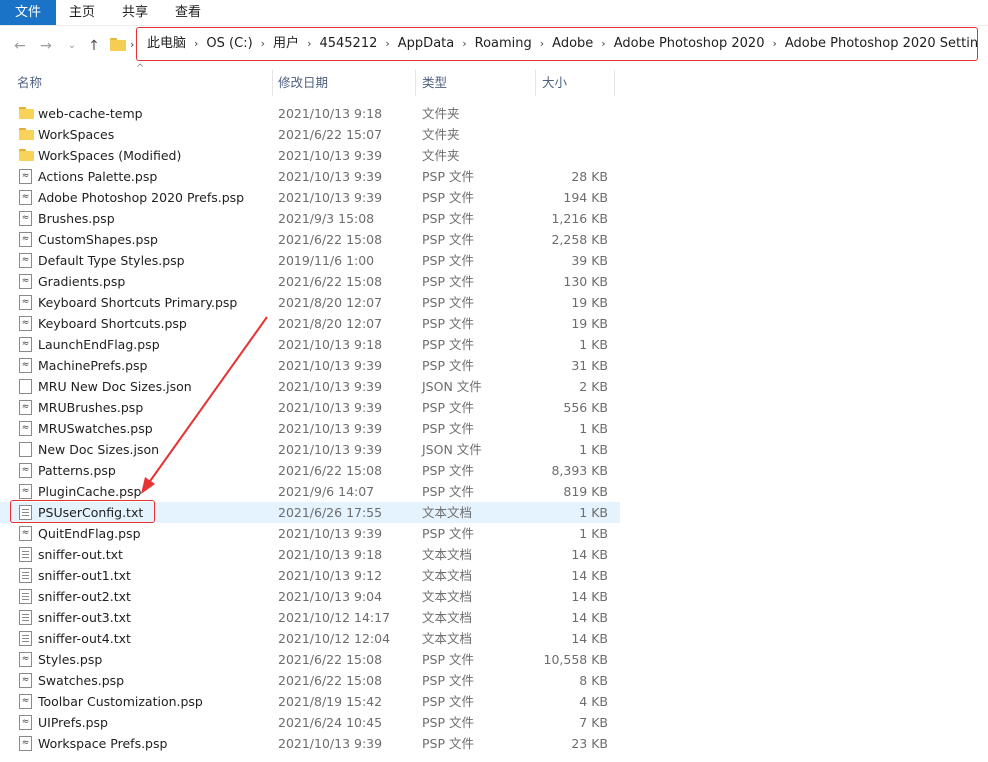 The height and width of the screenshot is (762, 988). I want to click on breadcrumb-item: OS (C:), so click(229, 44).